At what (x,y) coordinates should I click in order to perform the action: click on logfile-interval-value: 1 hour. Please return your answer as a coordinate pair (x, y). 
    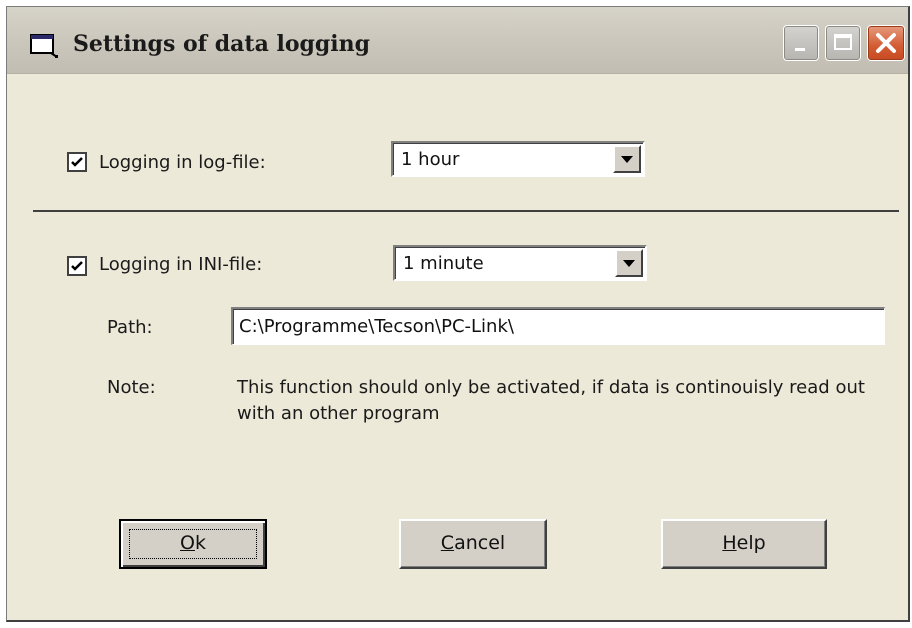
    Looking at the image, I should click on (430, 159).